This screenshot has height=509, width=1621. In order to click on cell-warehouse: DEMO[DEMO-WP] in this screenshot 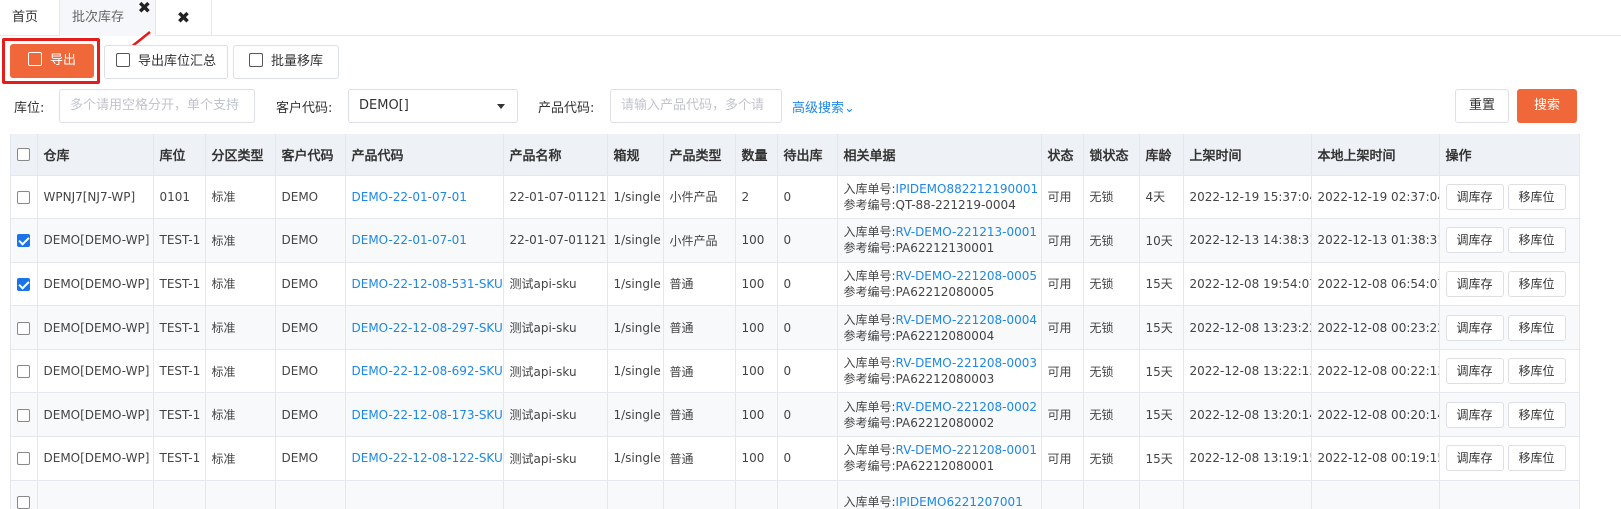, I will do `click(95, 327)`.